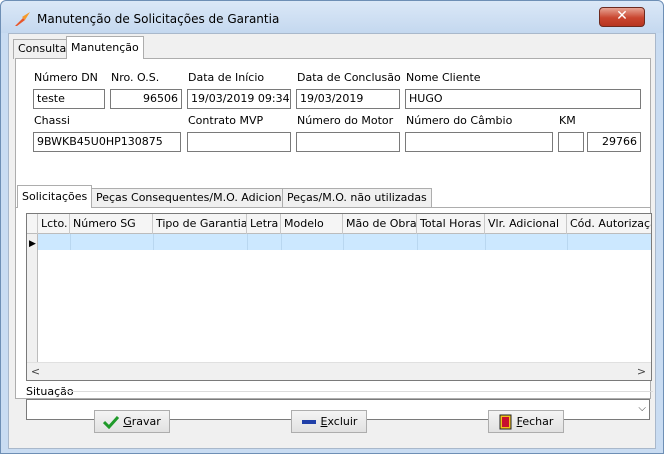 This screenshot has height=454, width=664. Describe the element at coordinates (69, 99) in the screenshot. I see `numero-dn-field: teste` at that location.